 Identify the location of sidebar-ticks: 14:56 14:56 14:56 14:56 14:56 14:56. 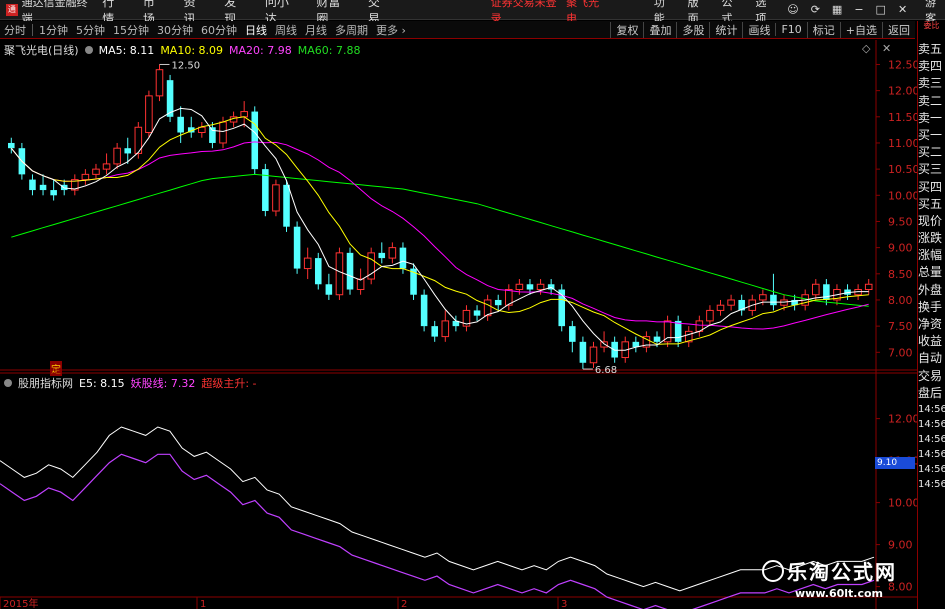
(931, 447).